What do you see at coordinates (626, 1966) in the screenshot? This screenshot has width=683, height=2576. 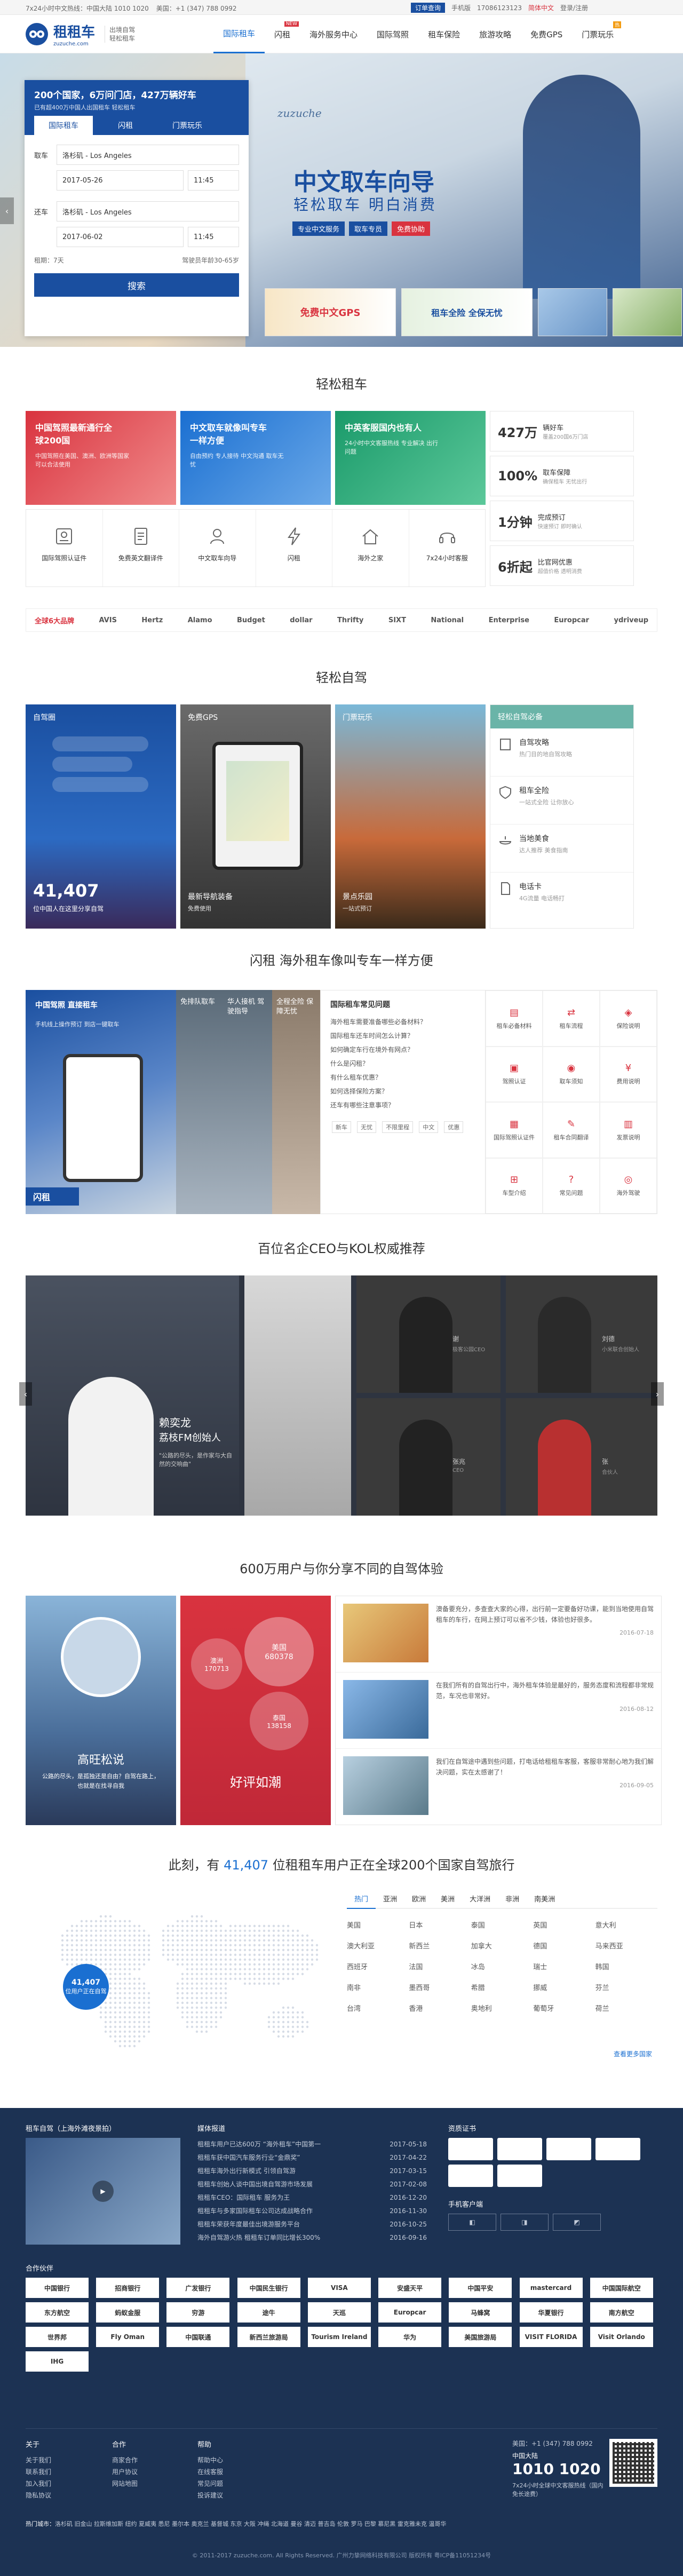 I see `country-link: 韩国` at bounding box center [626, 1966].